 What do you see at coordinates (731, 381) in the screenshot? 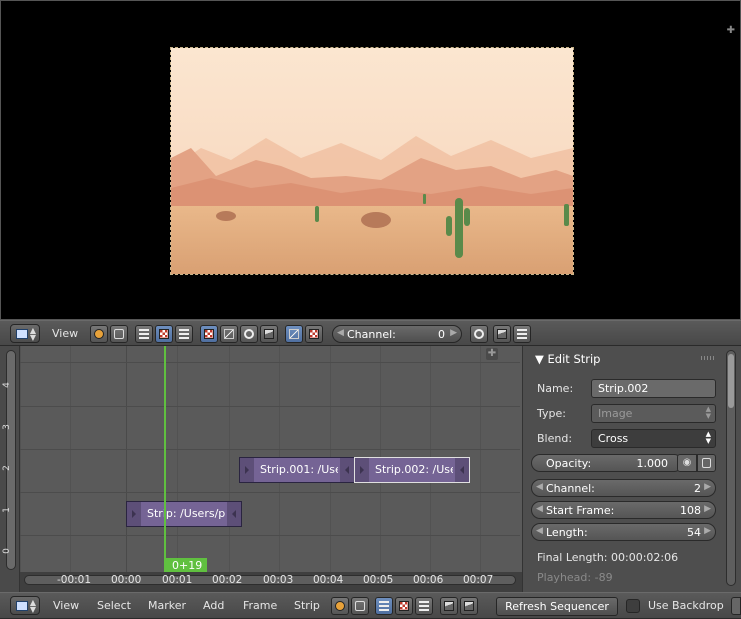
I see `scrollbar-thumb` at bounding box center [731, 381].